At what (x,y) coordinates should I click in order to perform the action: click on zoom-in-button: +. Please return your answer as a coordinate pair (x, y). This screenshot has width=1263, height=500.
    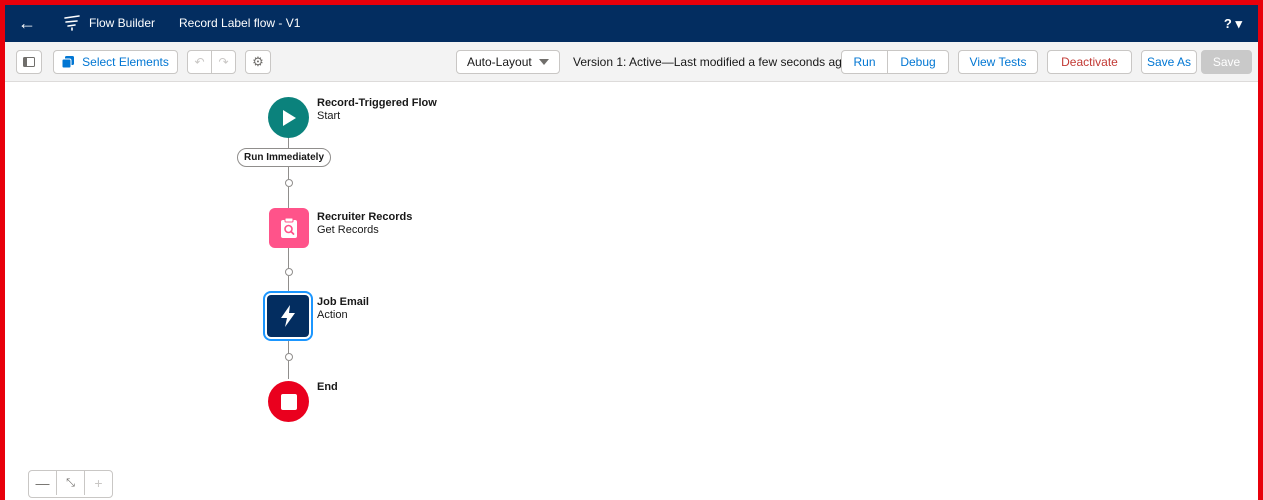
    Looking at the image, I should click on (98, 483).